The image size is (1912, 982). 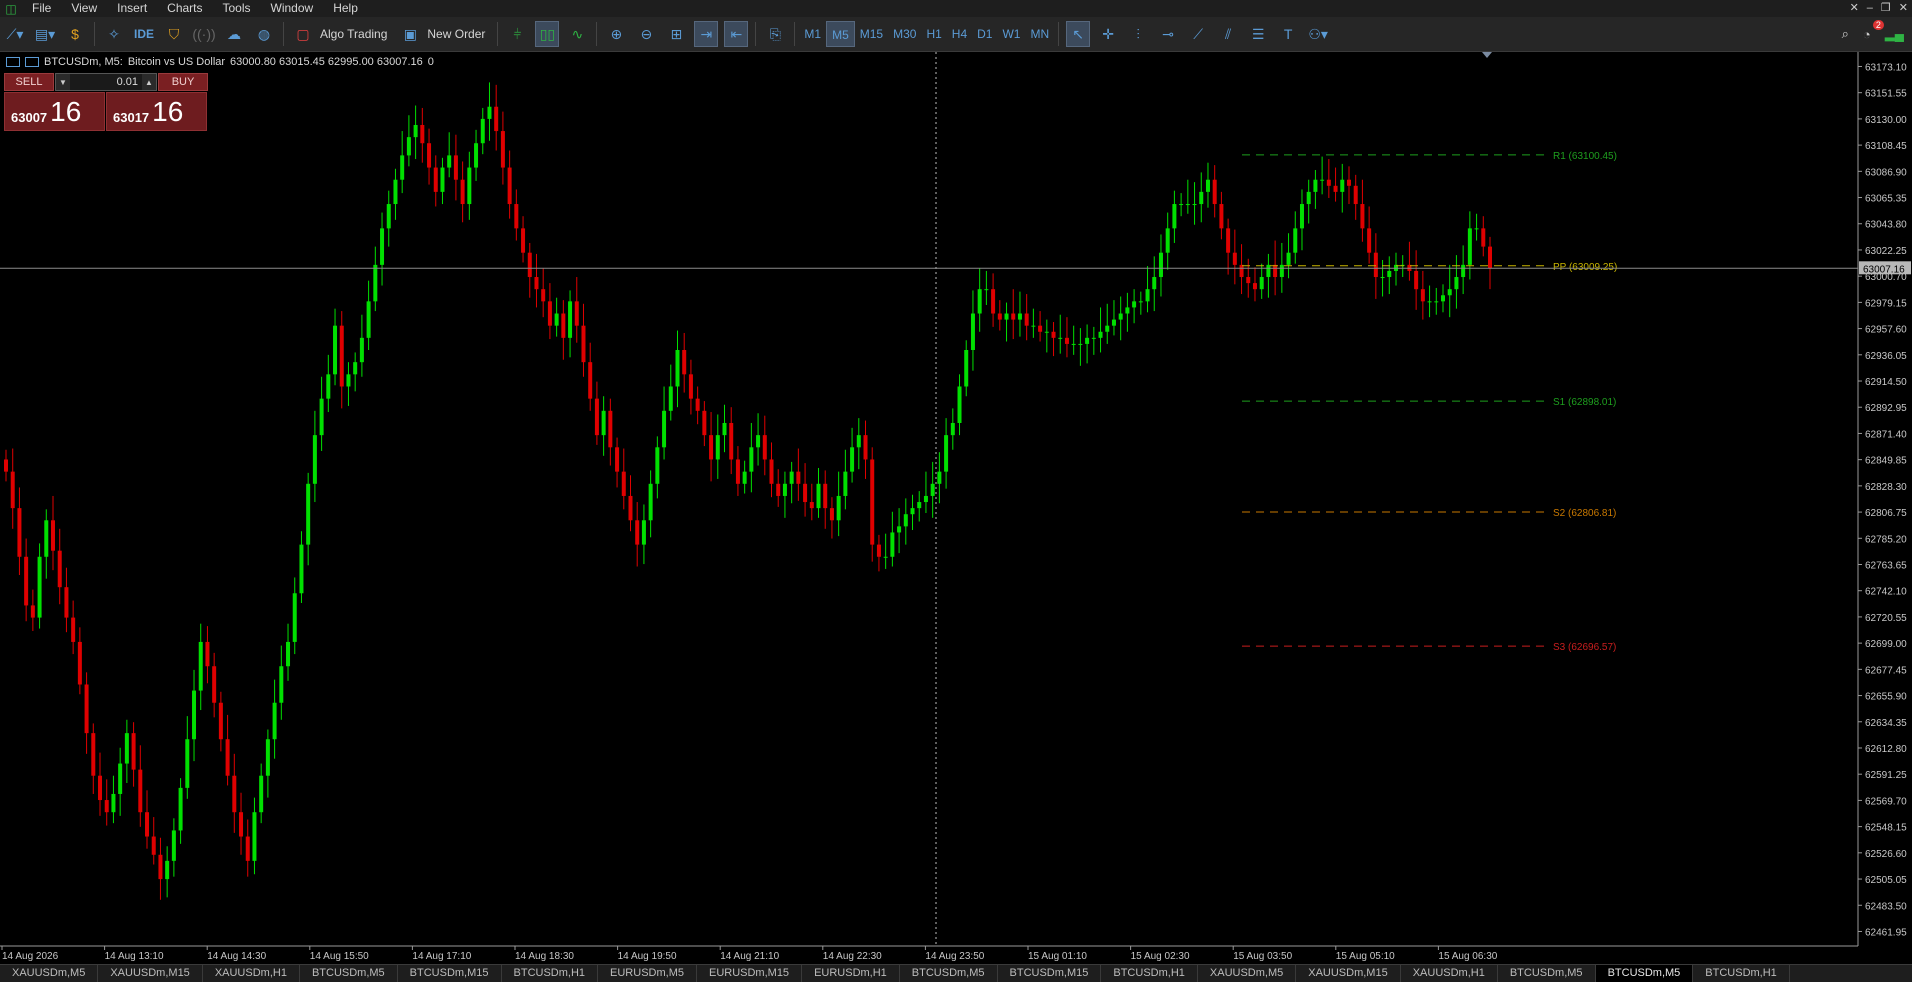 I want to click on new-order-icon: ▣, so click(x=410, y=34).